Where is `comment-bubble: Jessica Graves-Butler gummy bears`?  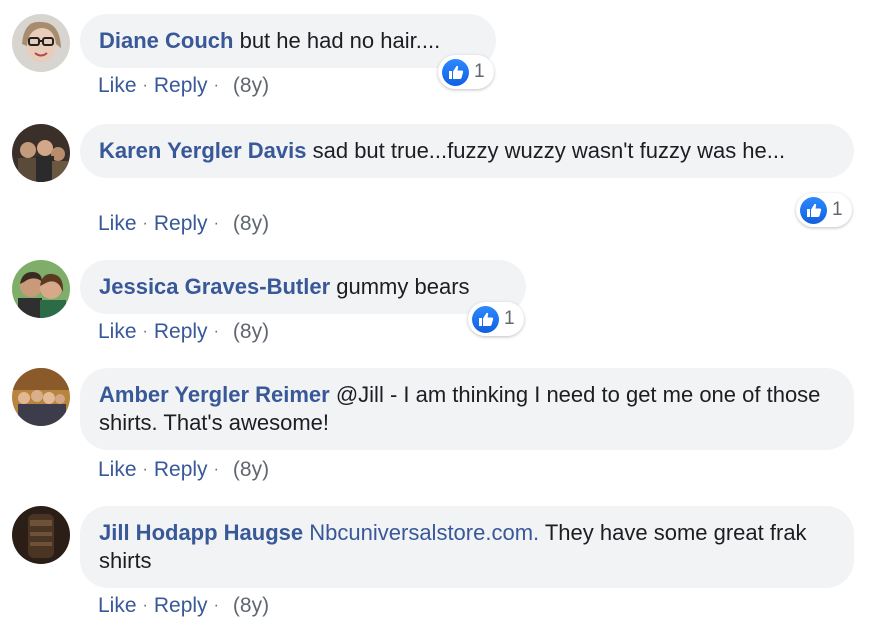
comment-bubble: Jessica Graves-Butler gummy bears is located at coordinates (303, 287).